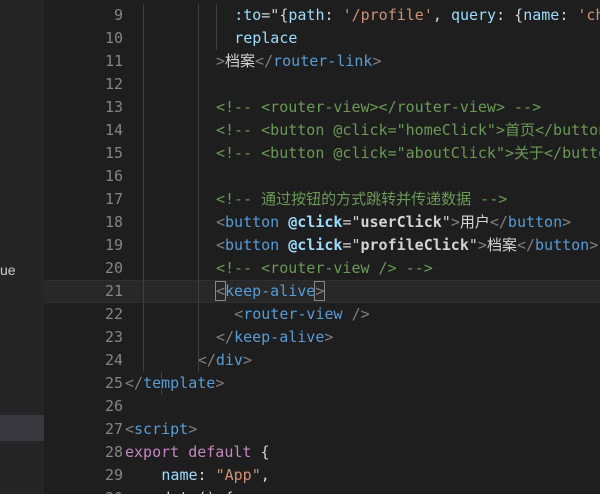 The width and height of the screenshot is (600, 494). Describe the element at coordinates (22, 428) in the screenshot. I see `sidebar-selected-item` at that location.